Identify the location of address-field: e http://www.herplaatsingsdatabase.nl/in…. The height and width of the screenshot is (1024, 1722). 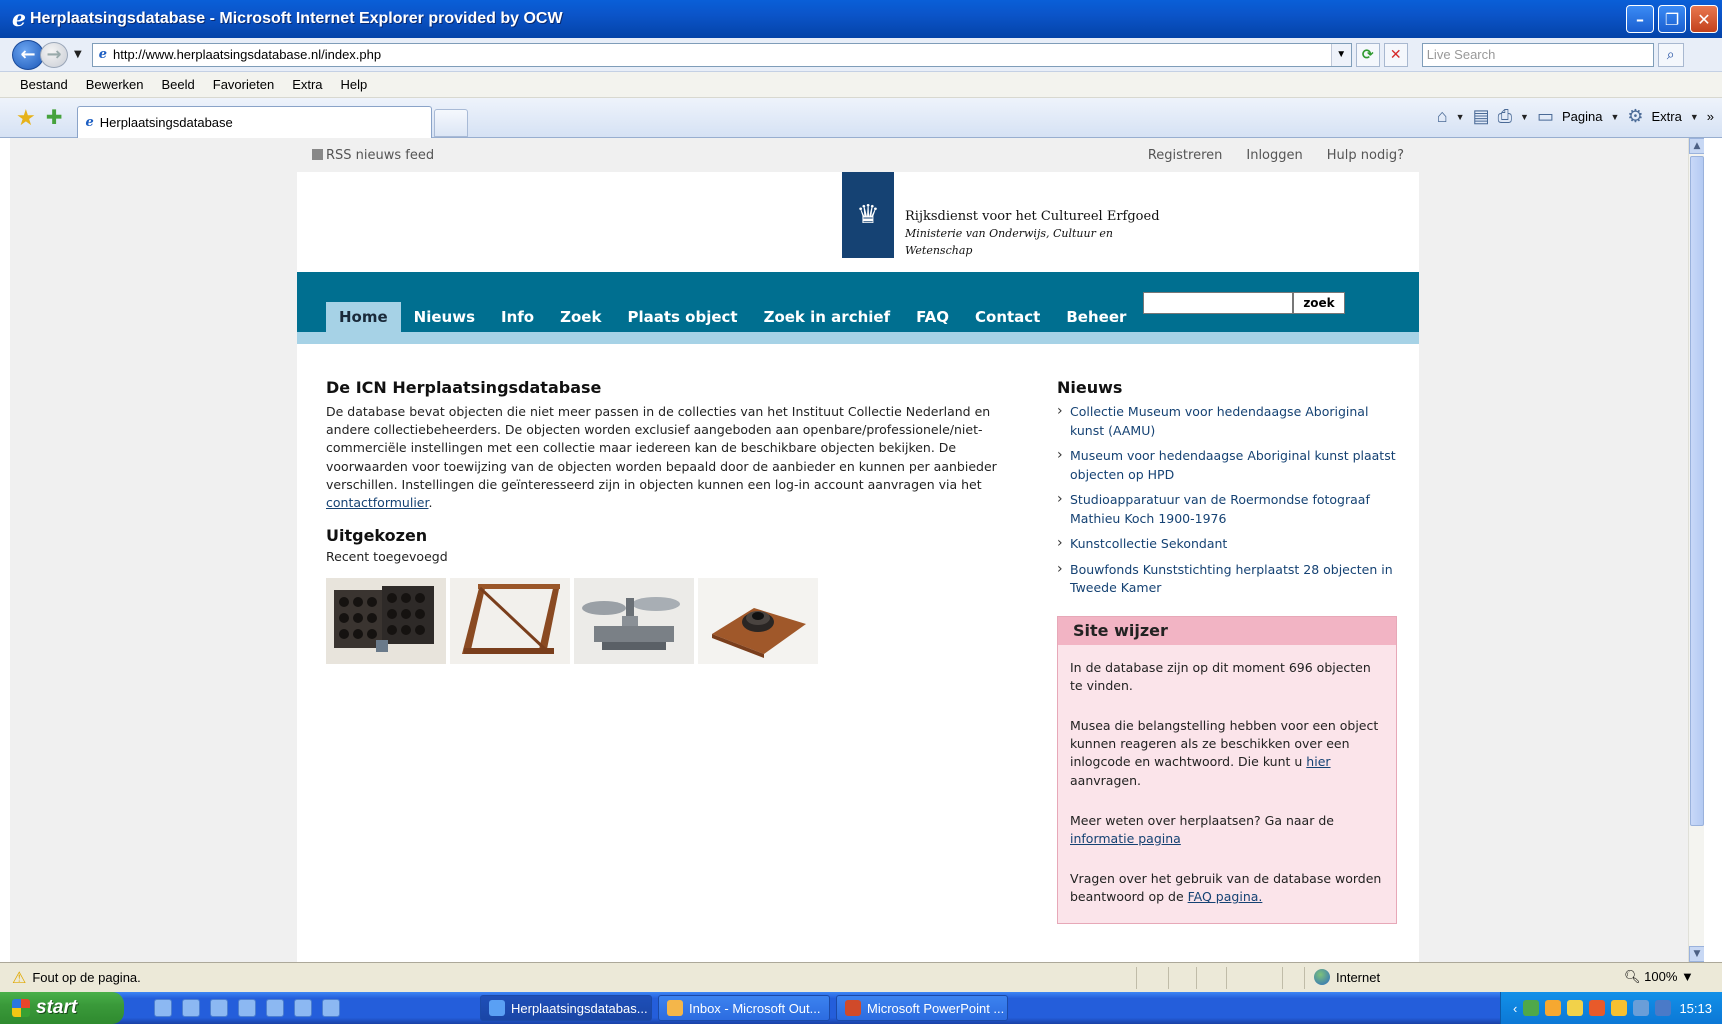
(721, 54).